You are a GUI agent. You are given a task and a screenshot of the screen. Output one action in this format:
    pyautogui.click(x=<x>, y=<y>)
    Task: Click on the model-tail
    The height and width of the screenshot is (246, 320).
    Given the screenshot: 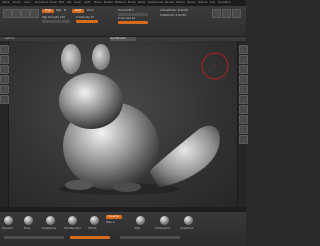 What is the action you would take?
    pyautogui.click(x=184, y=156)
    